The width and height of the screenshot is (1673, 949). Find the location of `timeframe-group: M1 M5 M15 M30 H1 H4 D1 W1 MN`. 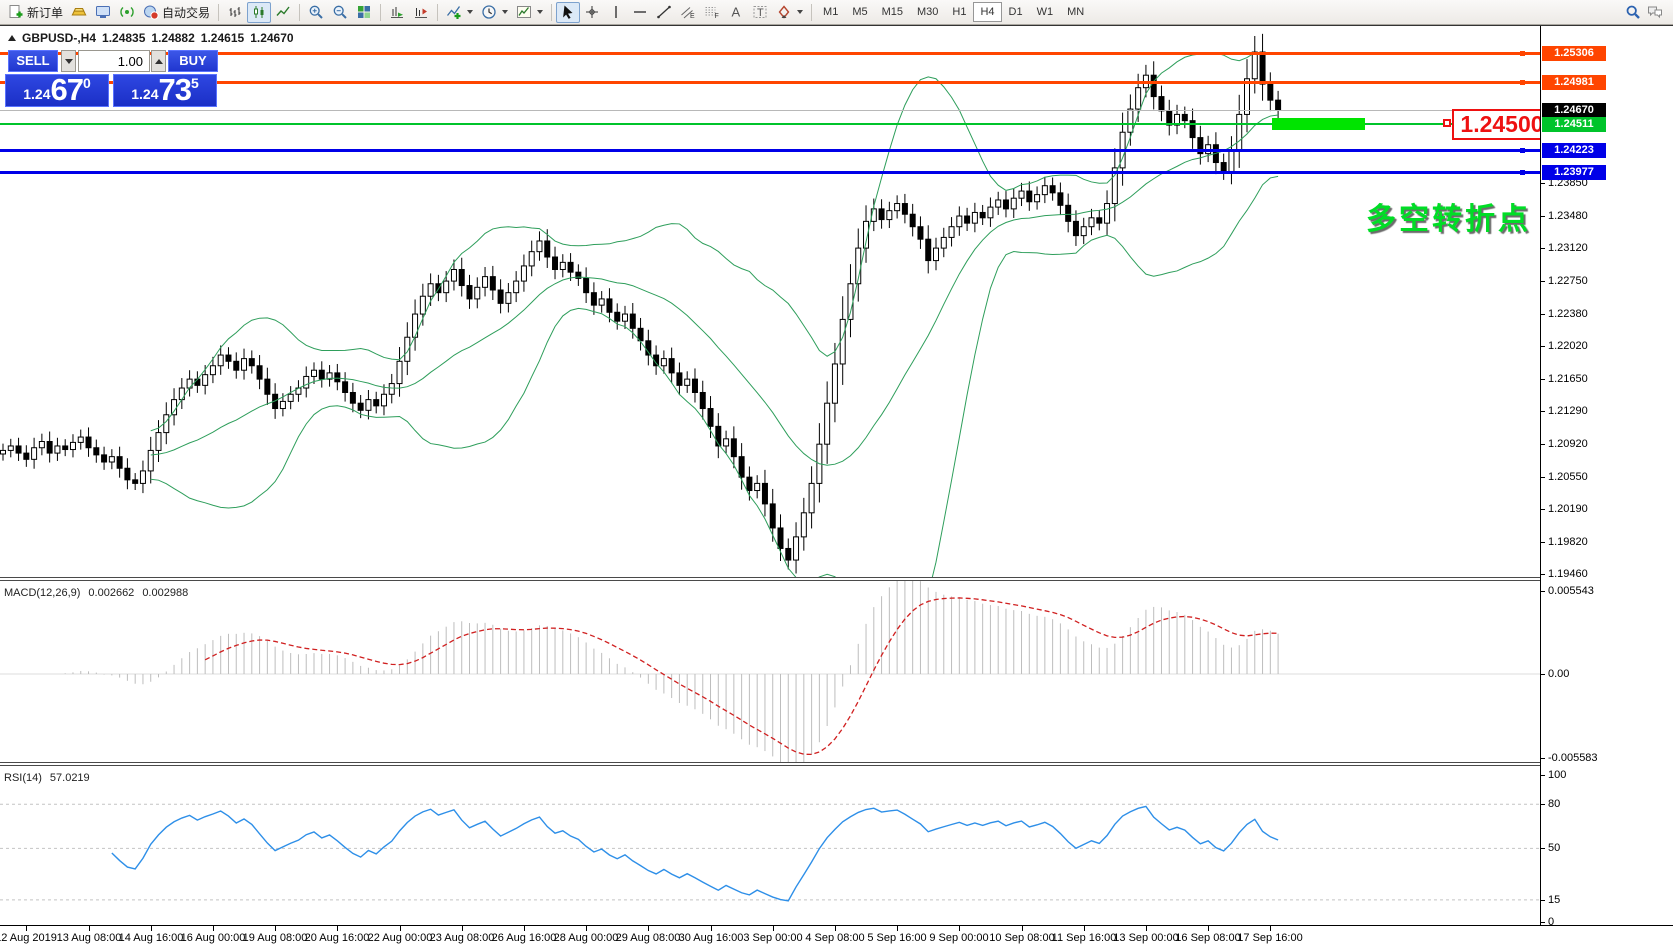

timeframe-group: M1 M5 M15 M30 H1 H4 D1 W1 MN is located at coordinates (953, 12).